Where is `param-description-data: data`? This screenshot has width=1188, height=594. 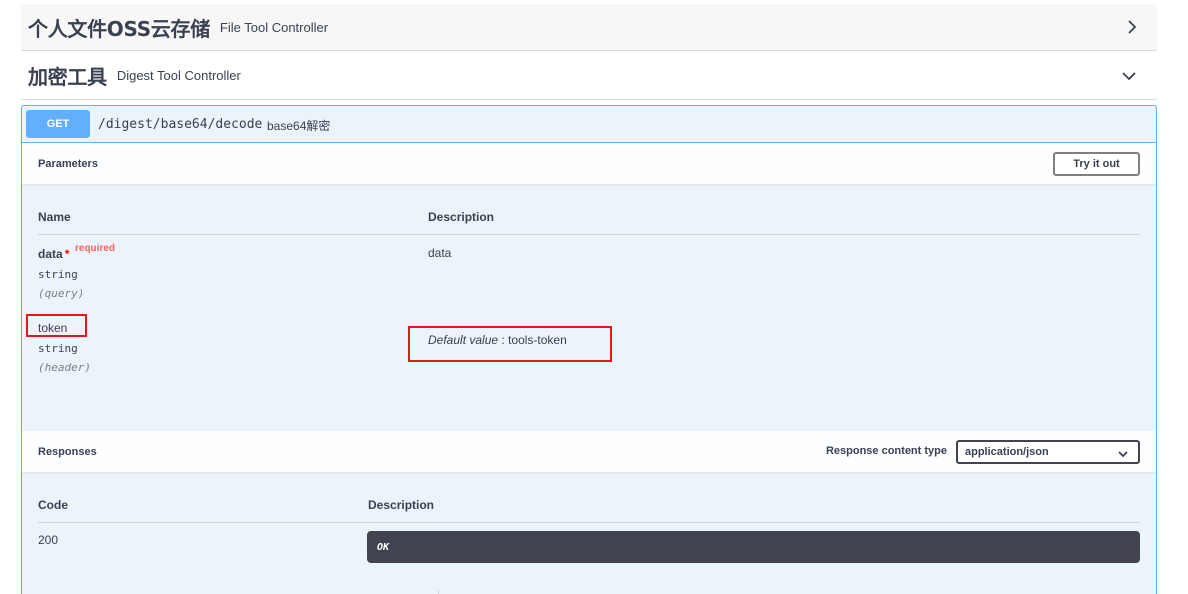 param-description-data: data is located at coordinates (440, 253).